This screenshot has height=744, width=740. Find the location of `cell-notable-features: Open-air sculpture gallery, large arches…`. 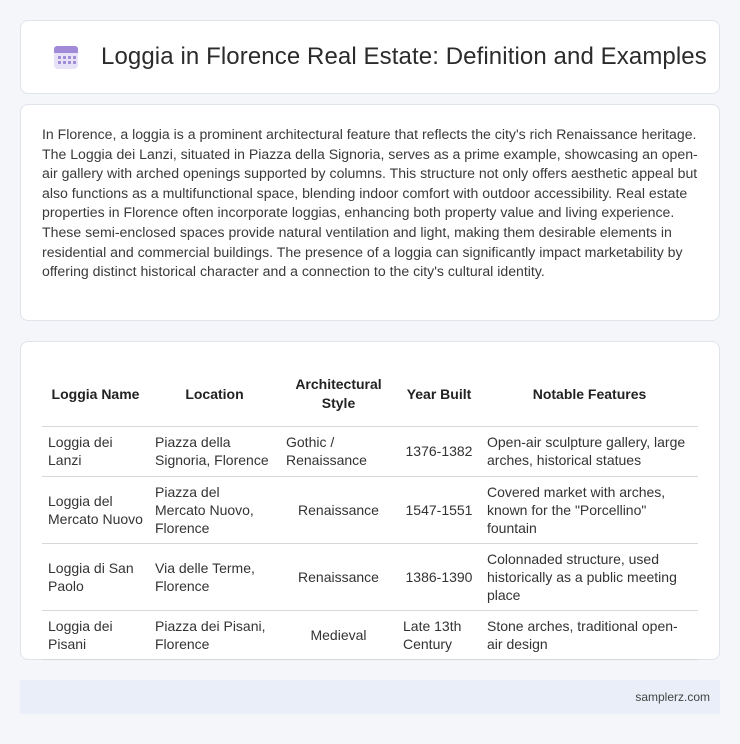

cell-notable-features: Open-air sculpture gallery, large arches… is located at coordinates (589, 451).